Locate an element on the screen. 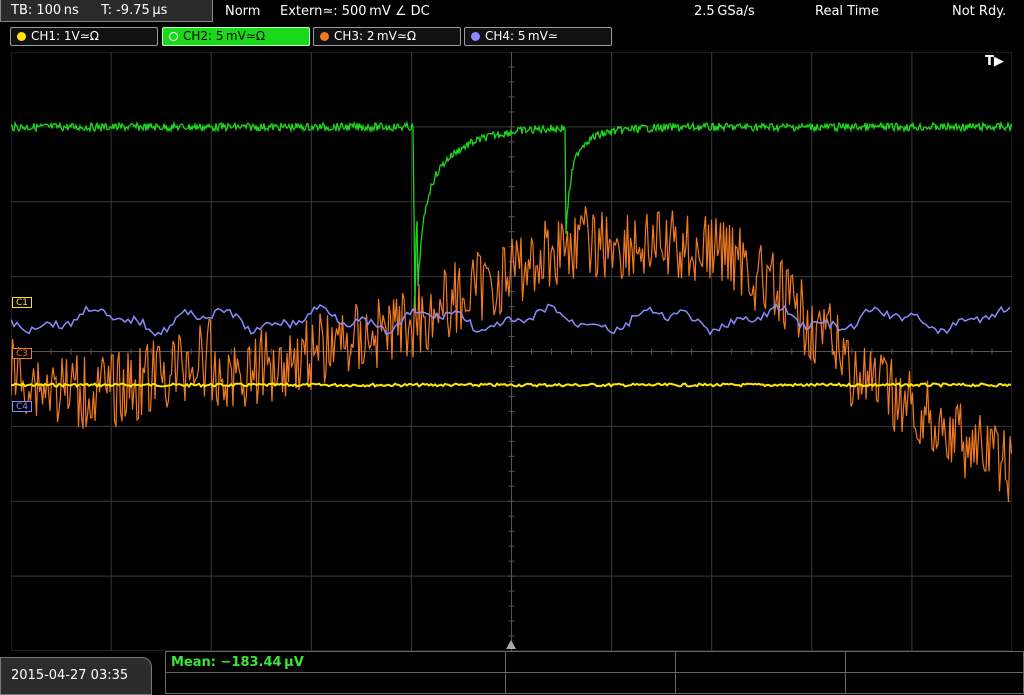 This screenshot has width=1024, height=695. channel-1-offset-marker: C1 is located at coordinates (22, 302).